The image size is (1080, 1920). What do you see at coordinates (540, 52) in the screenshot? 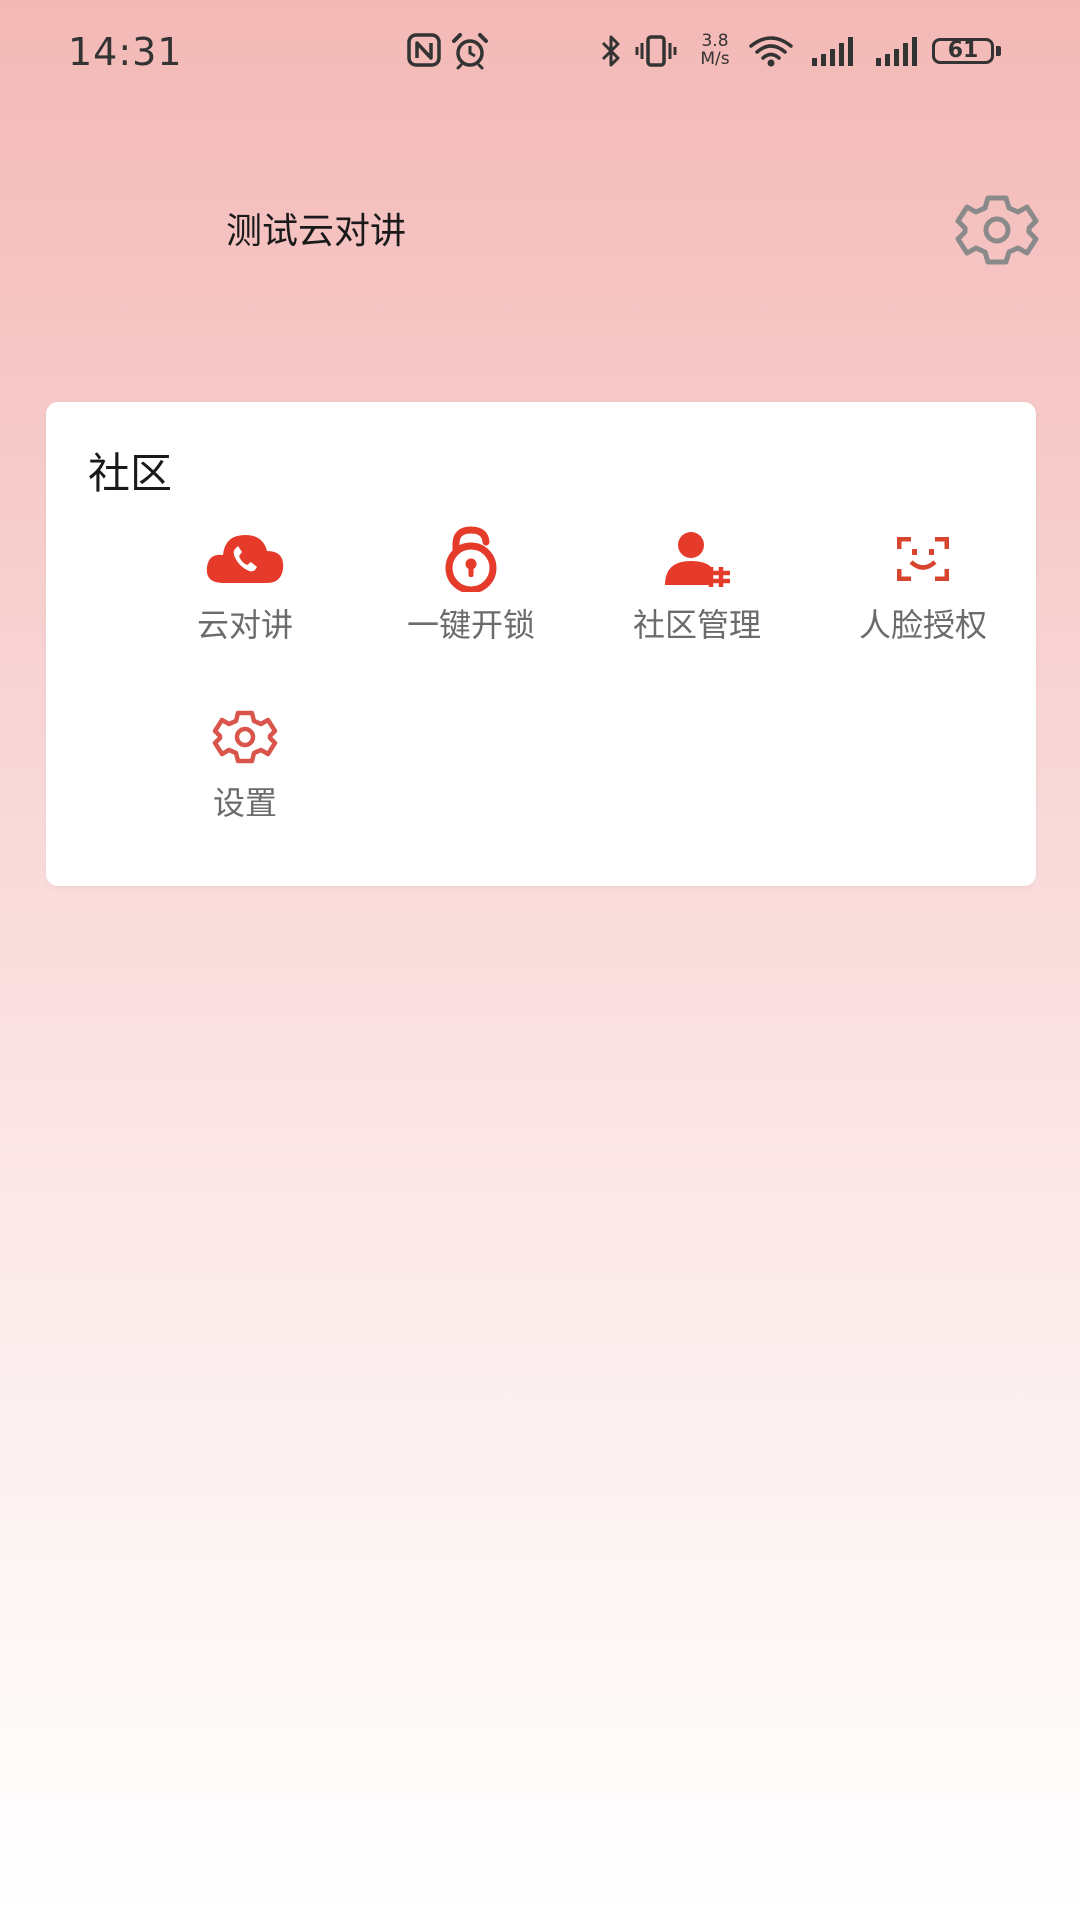
I see `status-bar: 14:31 3.8 M/s 61` at bounding box center [540, 52].